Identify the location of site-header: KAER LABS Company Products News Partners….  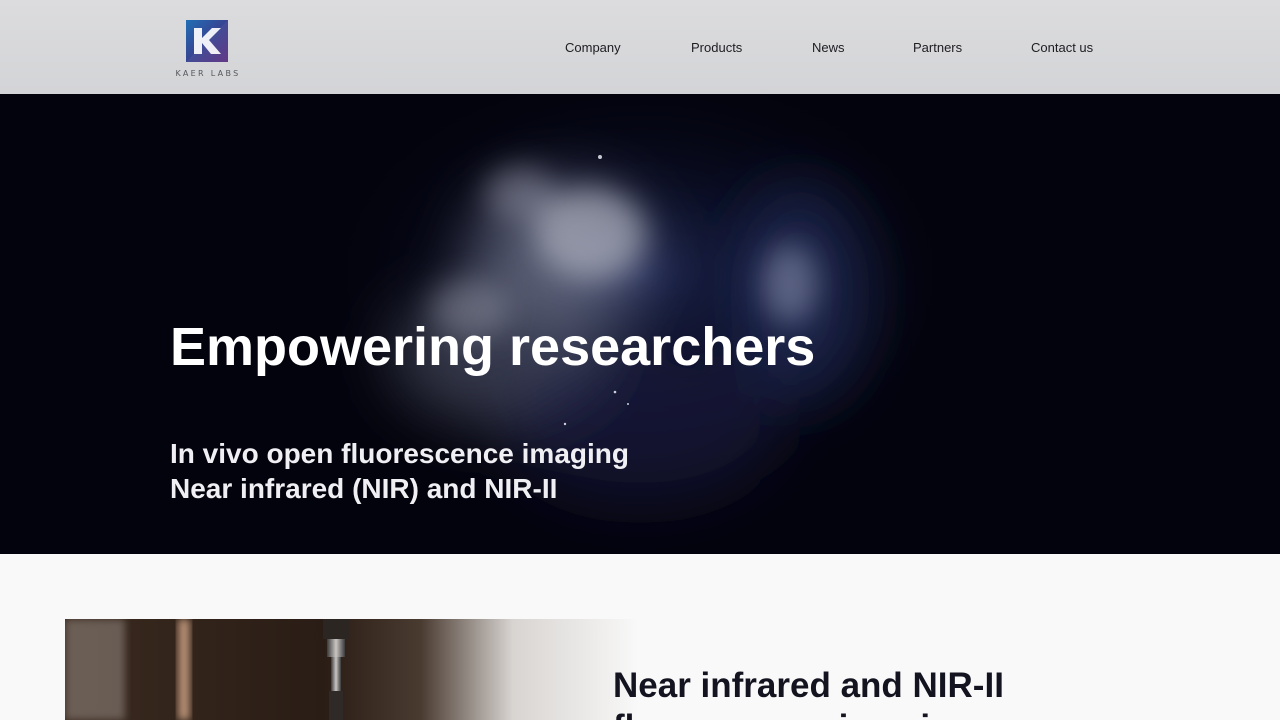
(640, 47).